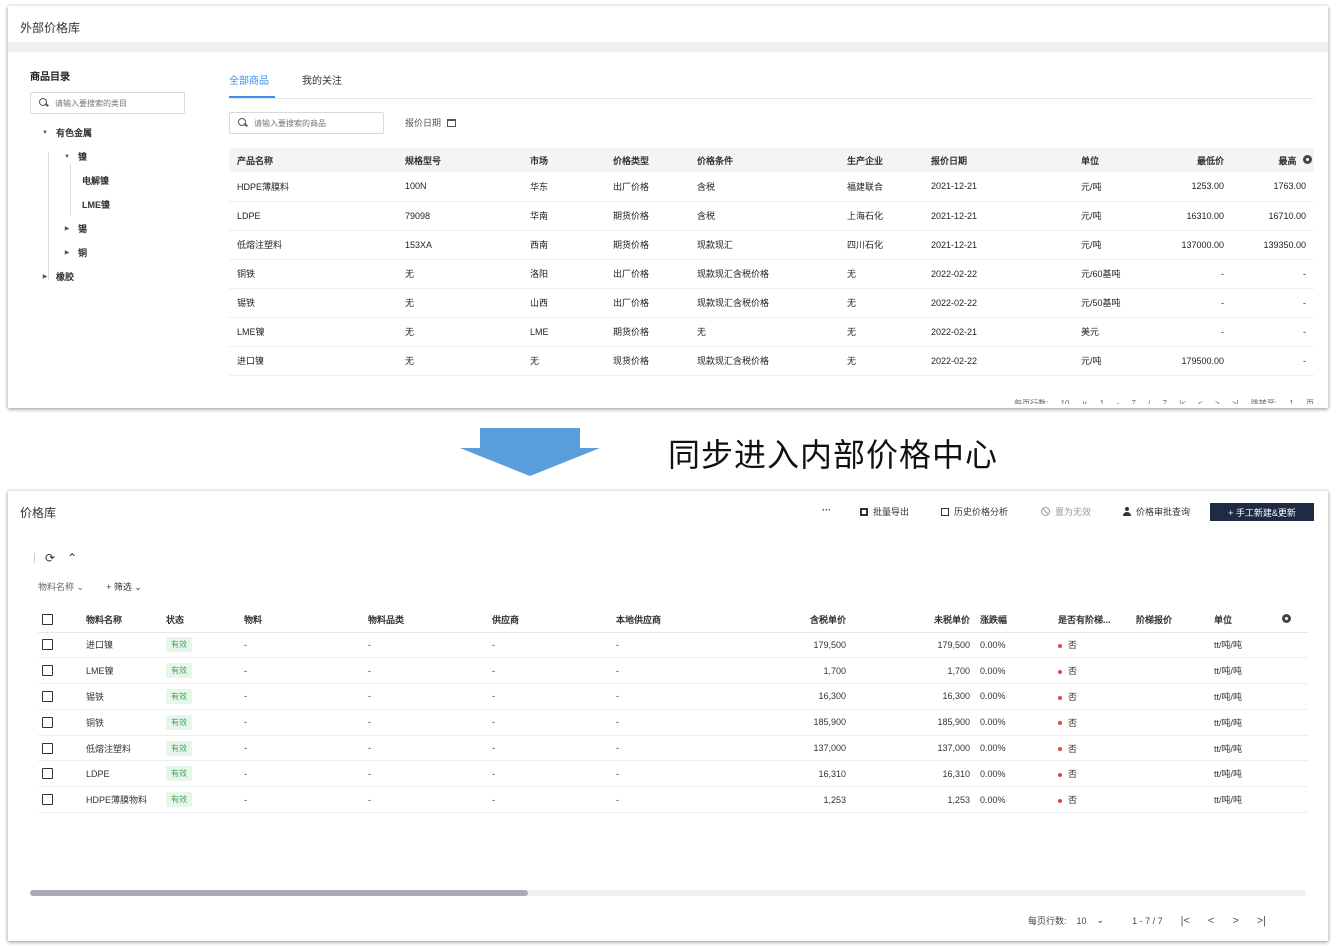  Describe the element at coordinates (668, 893) in the screenshot. I see `horizontal-scrollbar` at that location.